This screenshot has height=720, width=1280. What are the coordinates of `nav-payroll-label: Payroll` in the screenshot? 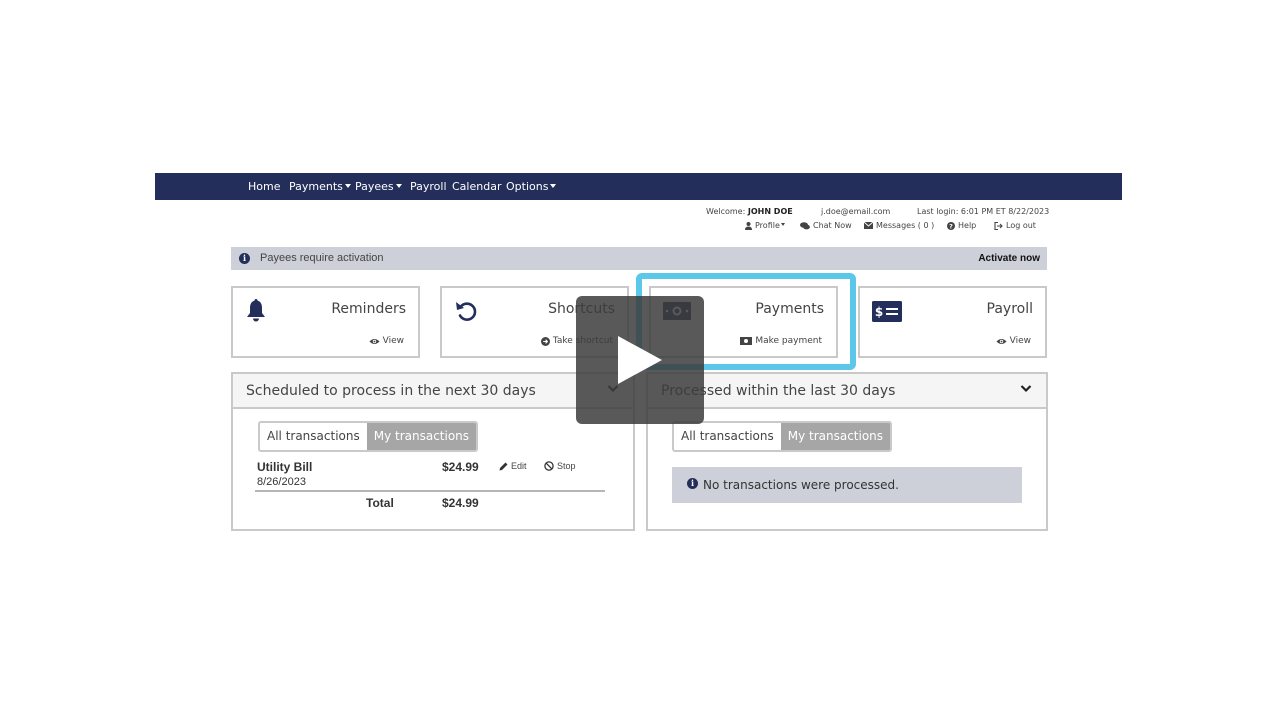 It's located at (428, 186).